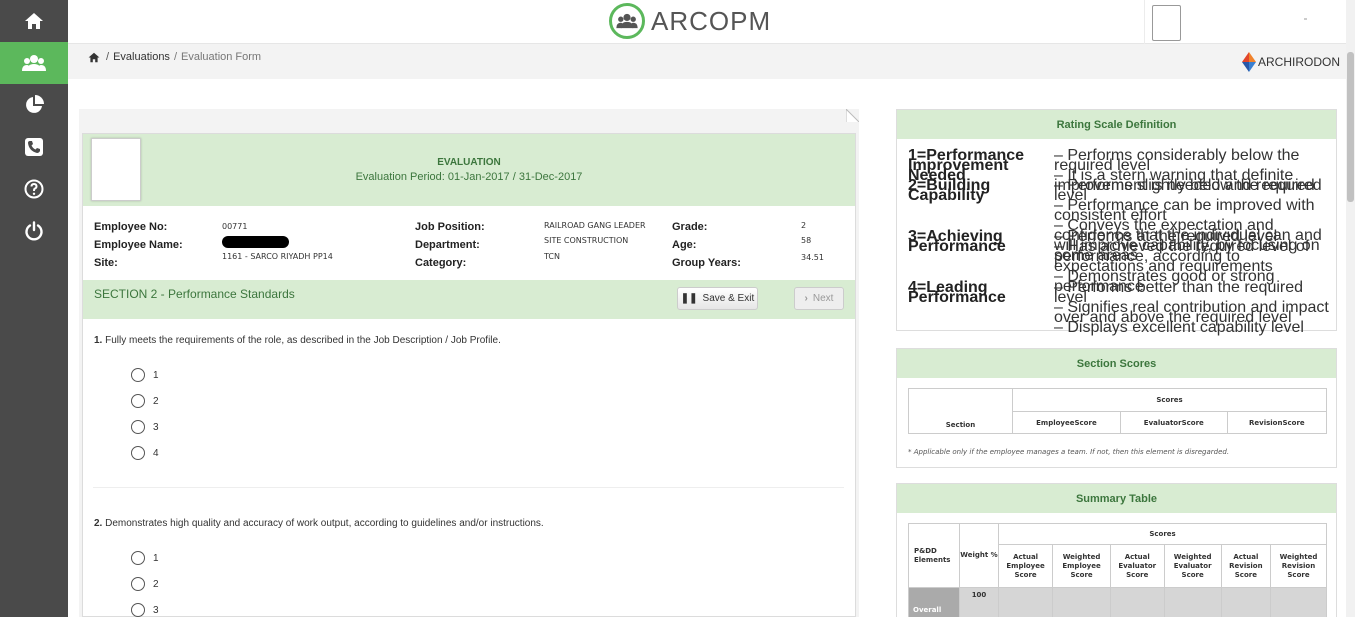  Describe the element at coordinates (627, 21) in the screenshot. I see `logo-users-icon` at that location.